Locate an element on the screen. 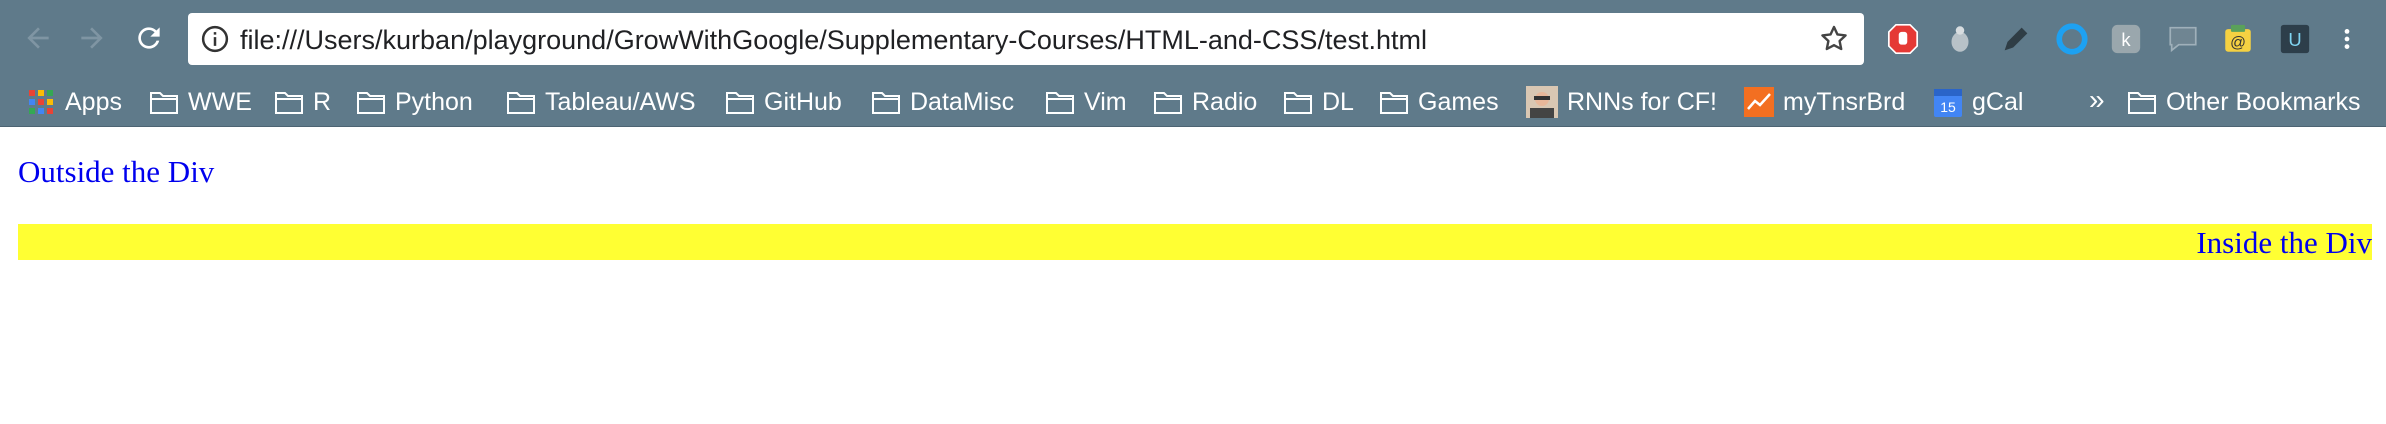 The image size is (2386, 424). forward-button is located at coordinates (92, 38).